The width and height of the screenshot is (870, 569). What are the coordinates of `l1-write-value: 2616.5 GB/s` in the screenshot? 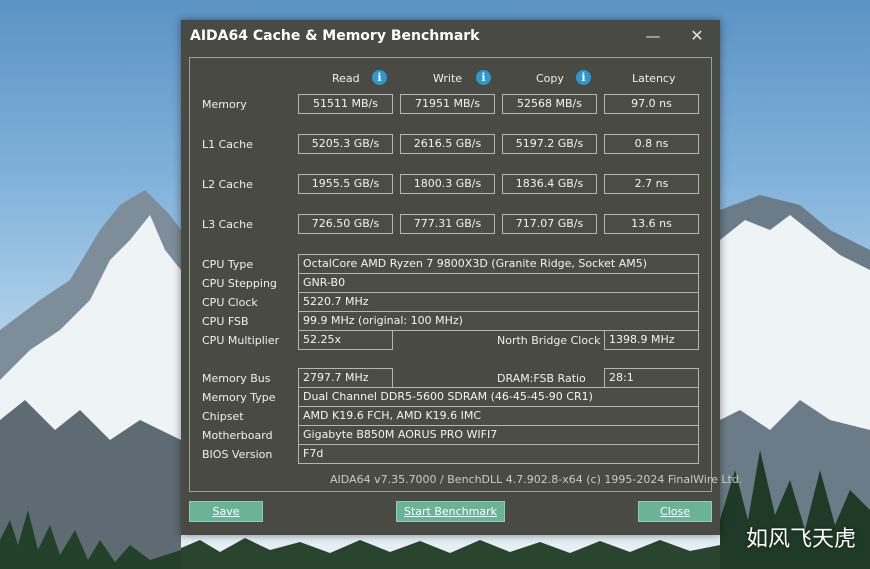 It's located at (447, 144).